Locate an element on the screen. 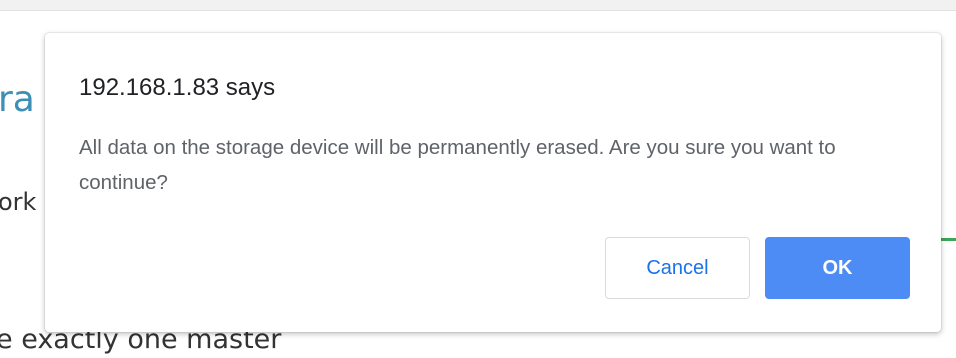 The image size is (956, 358). ok-button: OK is located at coordinates (837, 268).